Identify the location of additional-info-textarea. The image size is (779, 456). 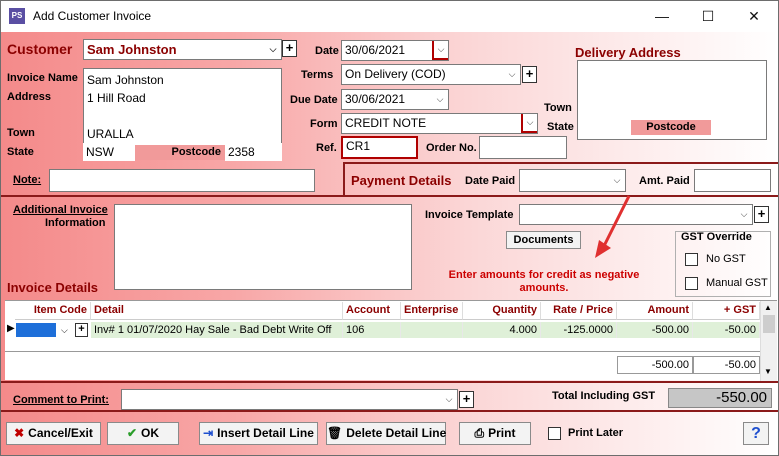
(263, 247).